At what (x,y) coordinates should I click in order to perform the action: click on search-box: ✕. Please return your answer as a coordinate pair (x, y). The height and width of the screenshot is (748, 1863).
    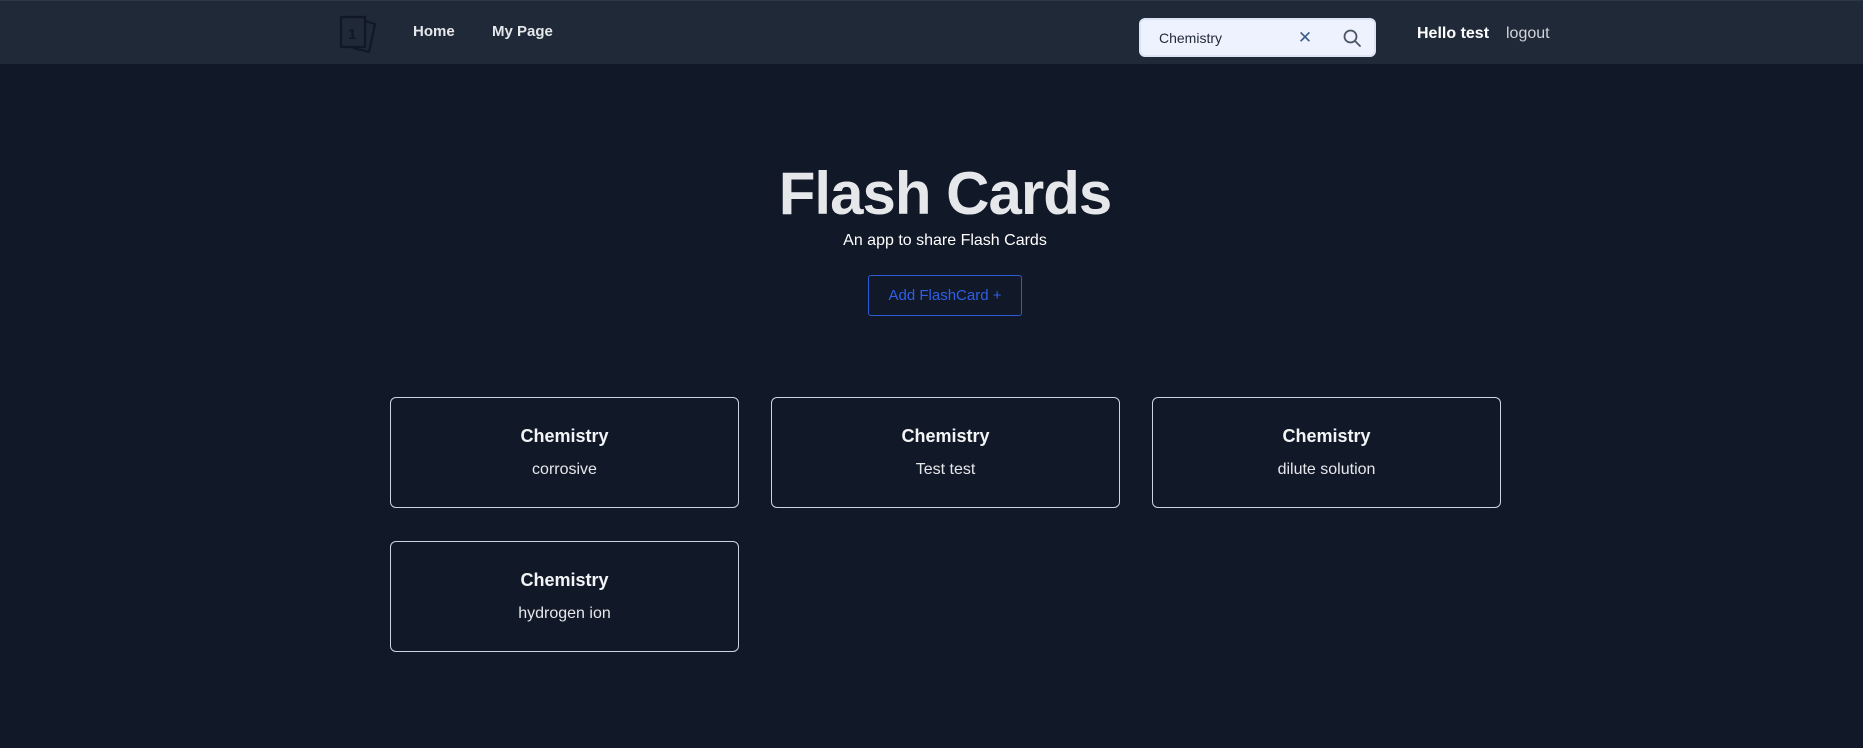
    Looking at the image, I should click on (1257, 37).